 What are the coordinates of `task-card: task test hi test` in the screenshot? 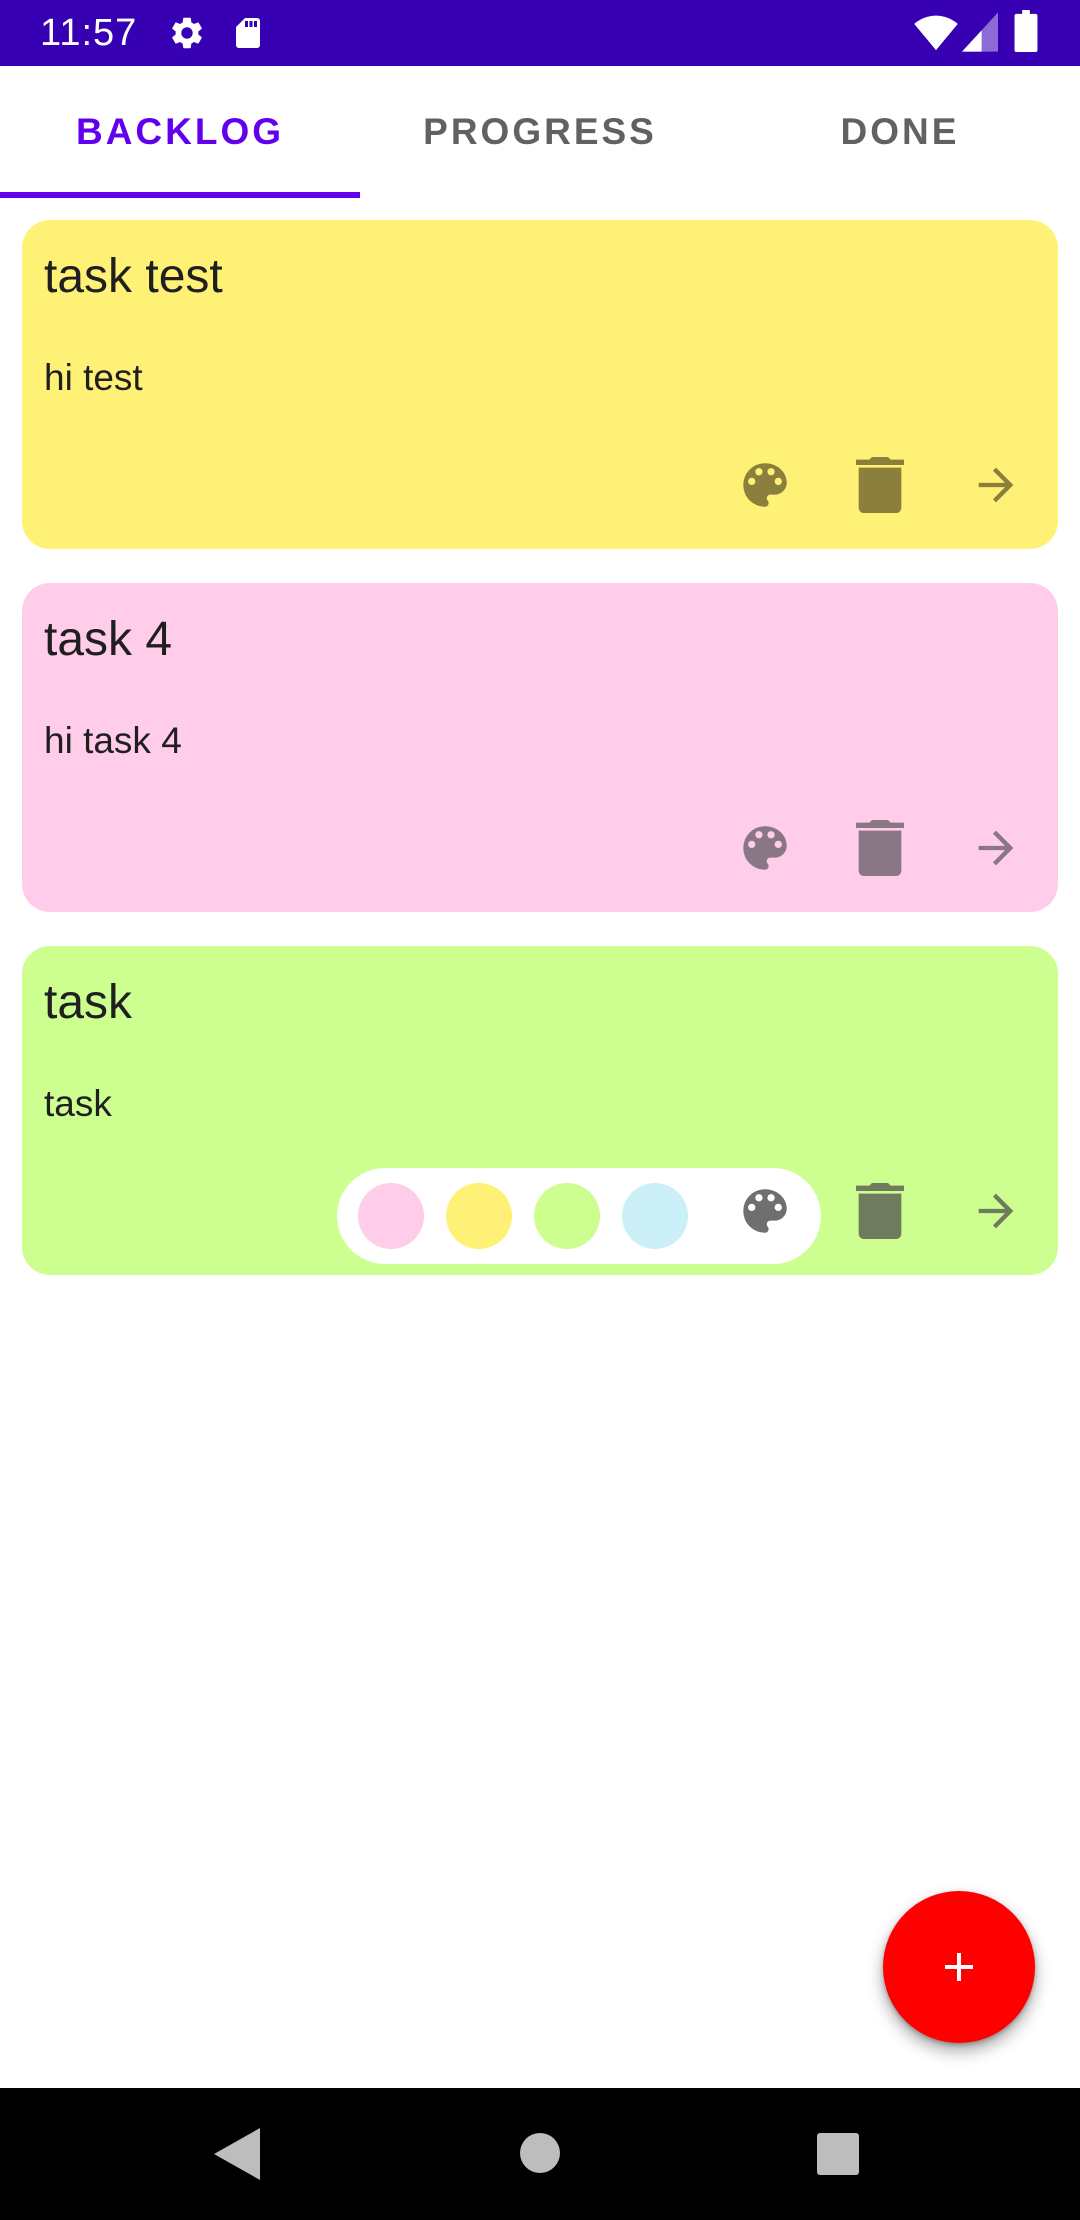 It's located at (540, 384).